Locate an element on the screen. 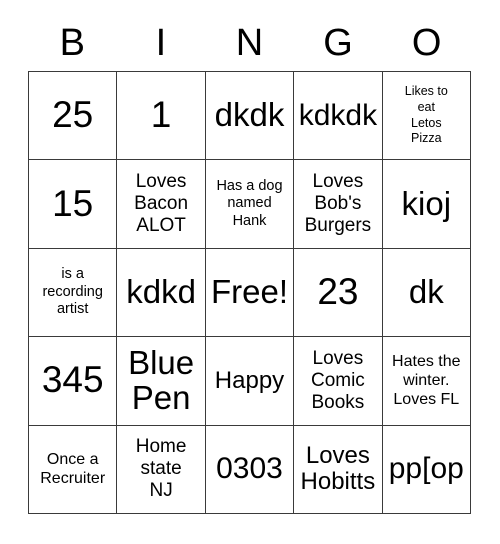 Image resolution: width=500 pixels, height=544 pixels. bingo-cell-text: Loves Bob's Burgers is located at coordinates (338, 203).